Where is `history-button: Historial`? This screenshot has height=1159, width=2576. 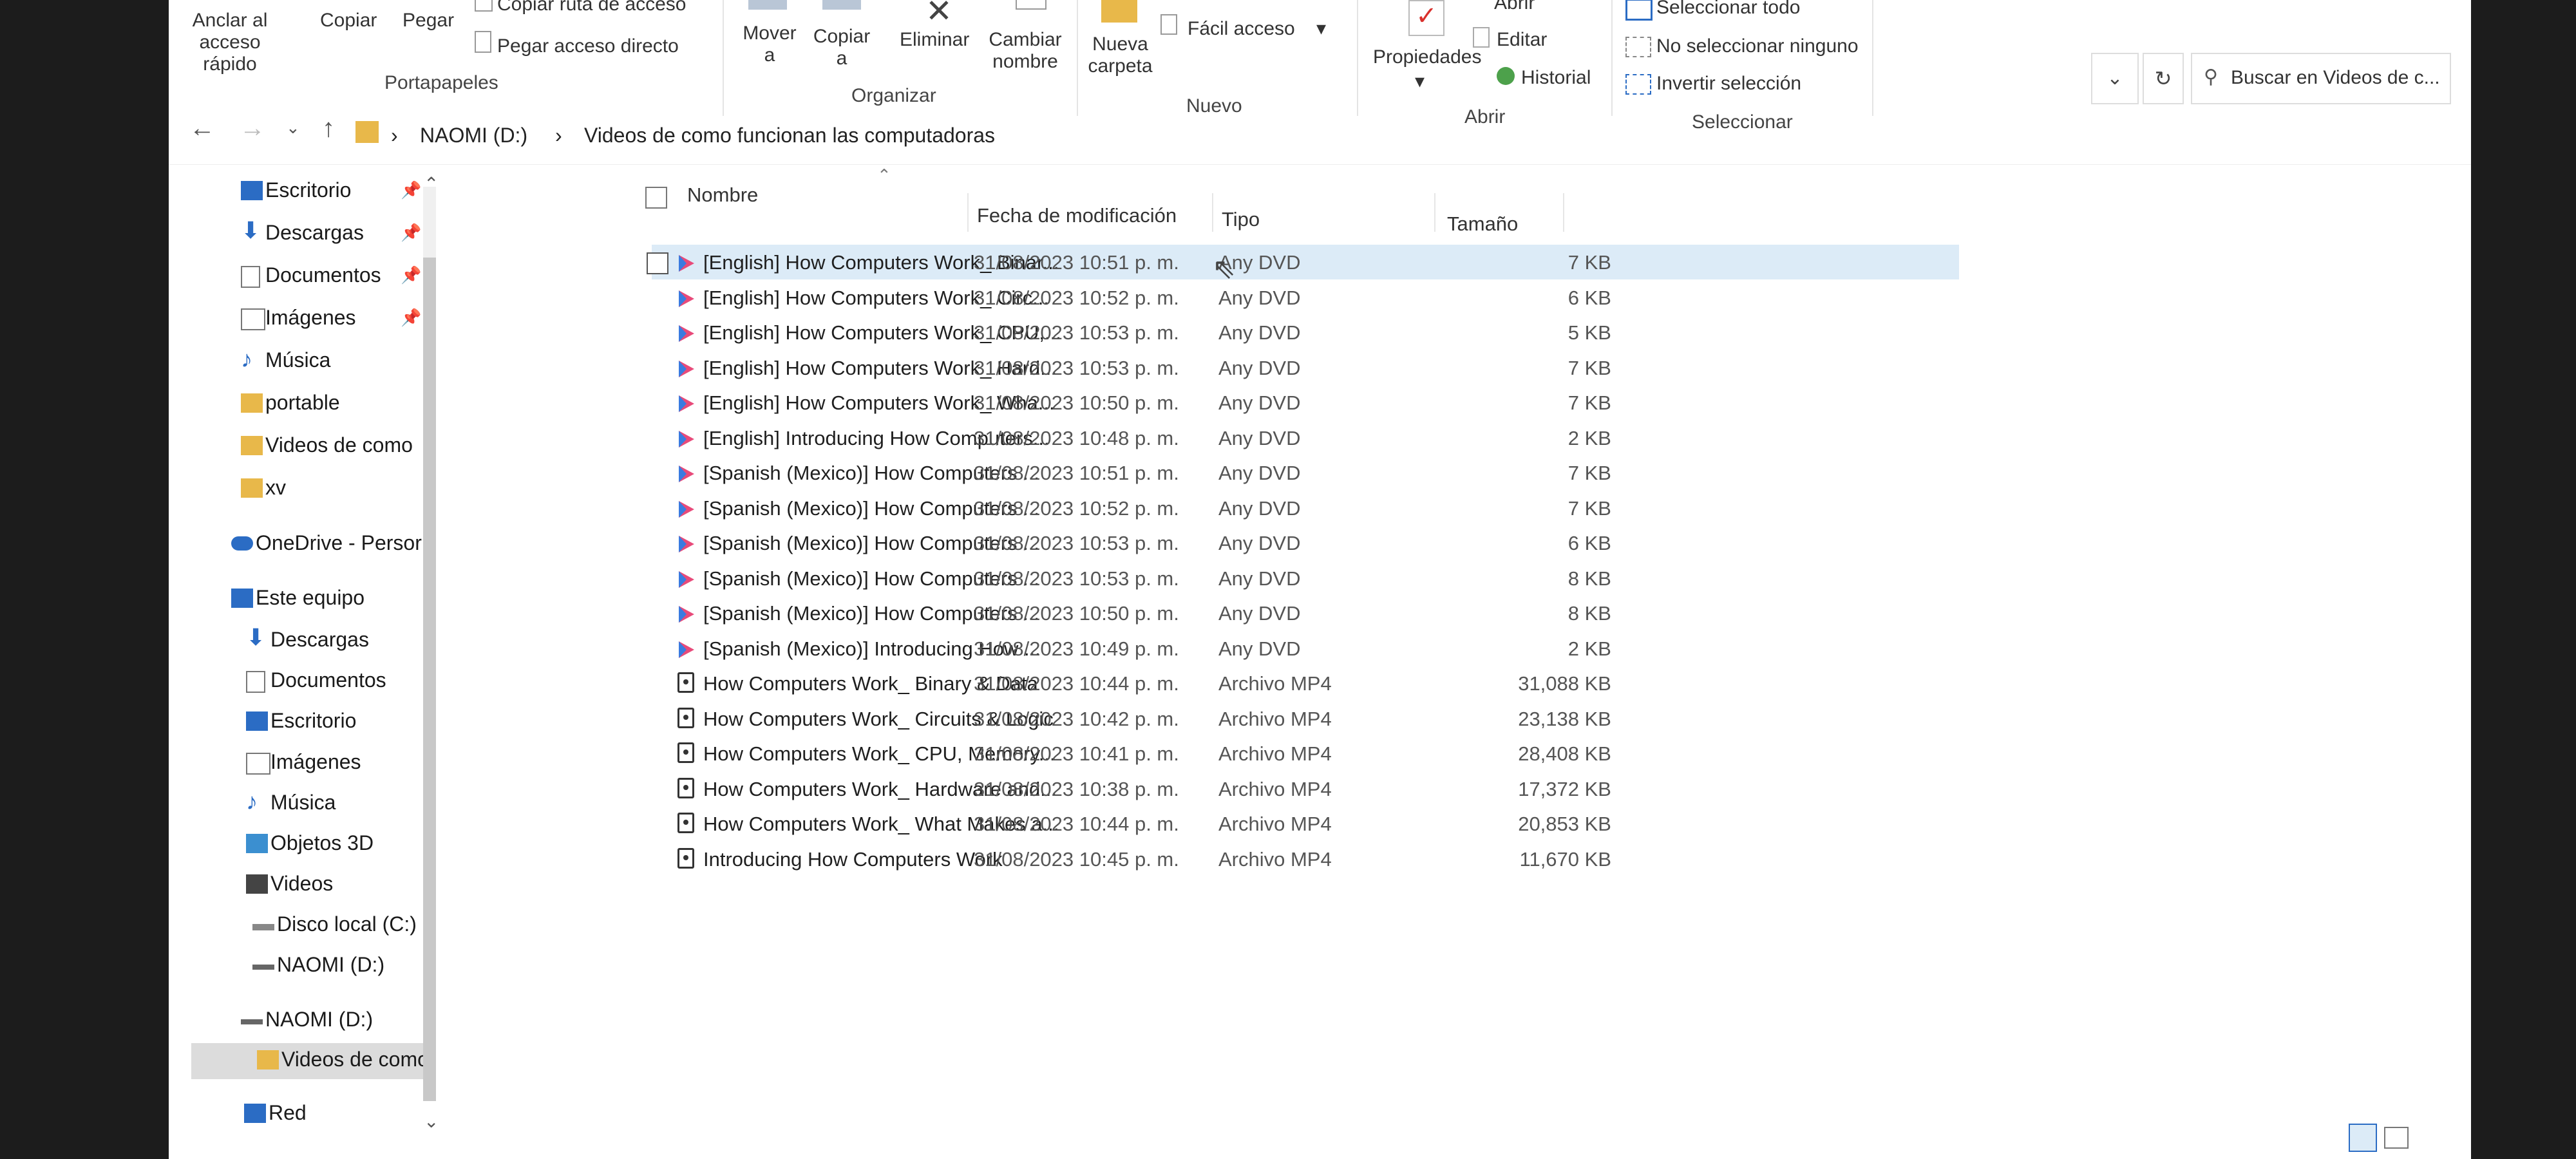 history-button: Historial is located at coordinates (1556, 78).